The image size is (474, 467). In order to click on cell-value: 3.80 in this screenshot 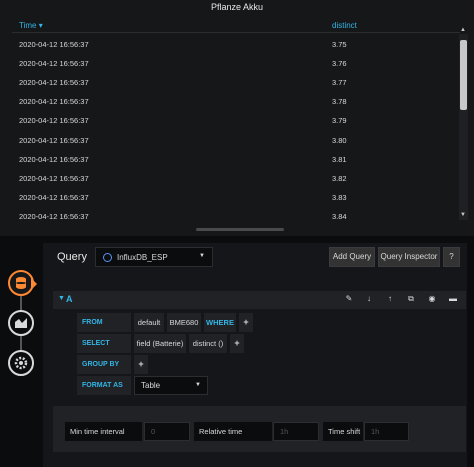, I will do `click(339, 140)`.